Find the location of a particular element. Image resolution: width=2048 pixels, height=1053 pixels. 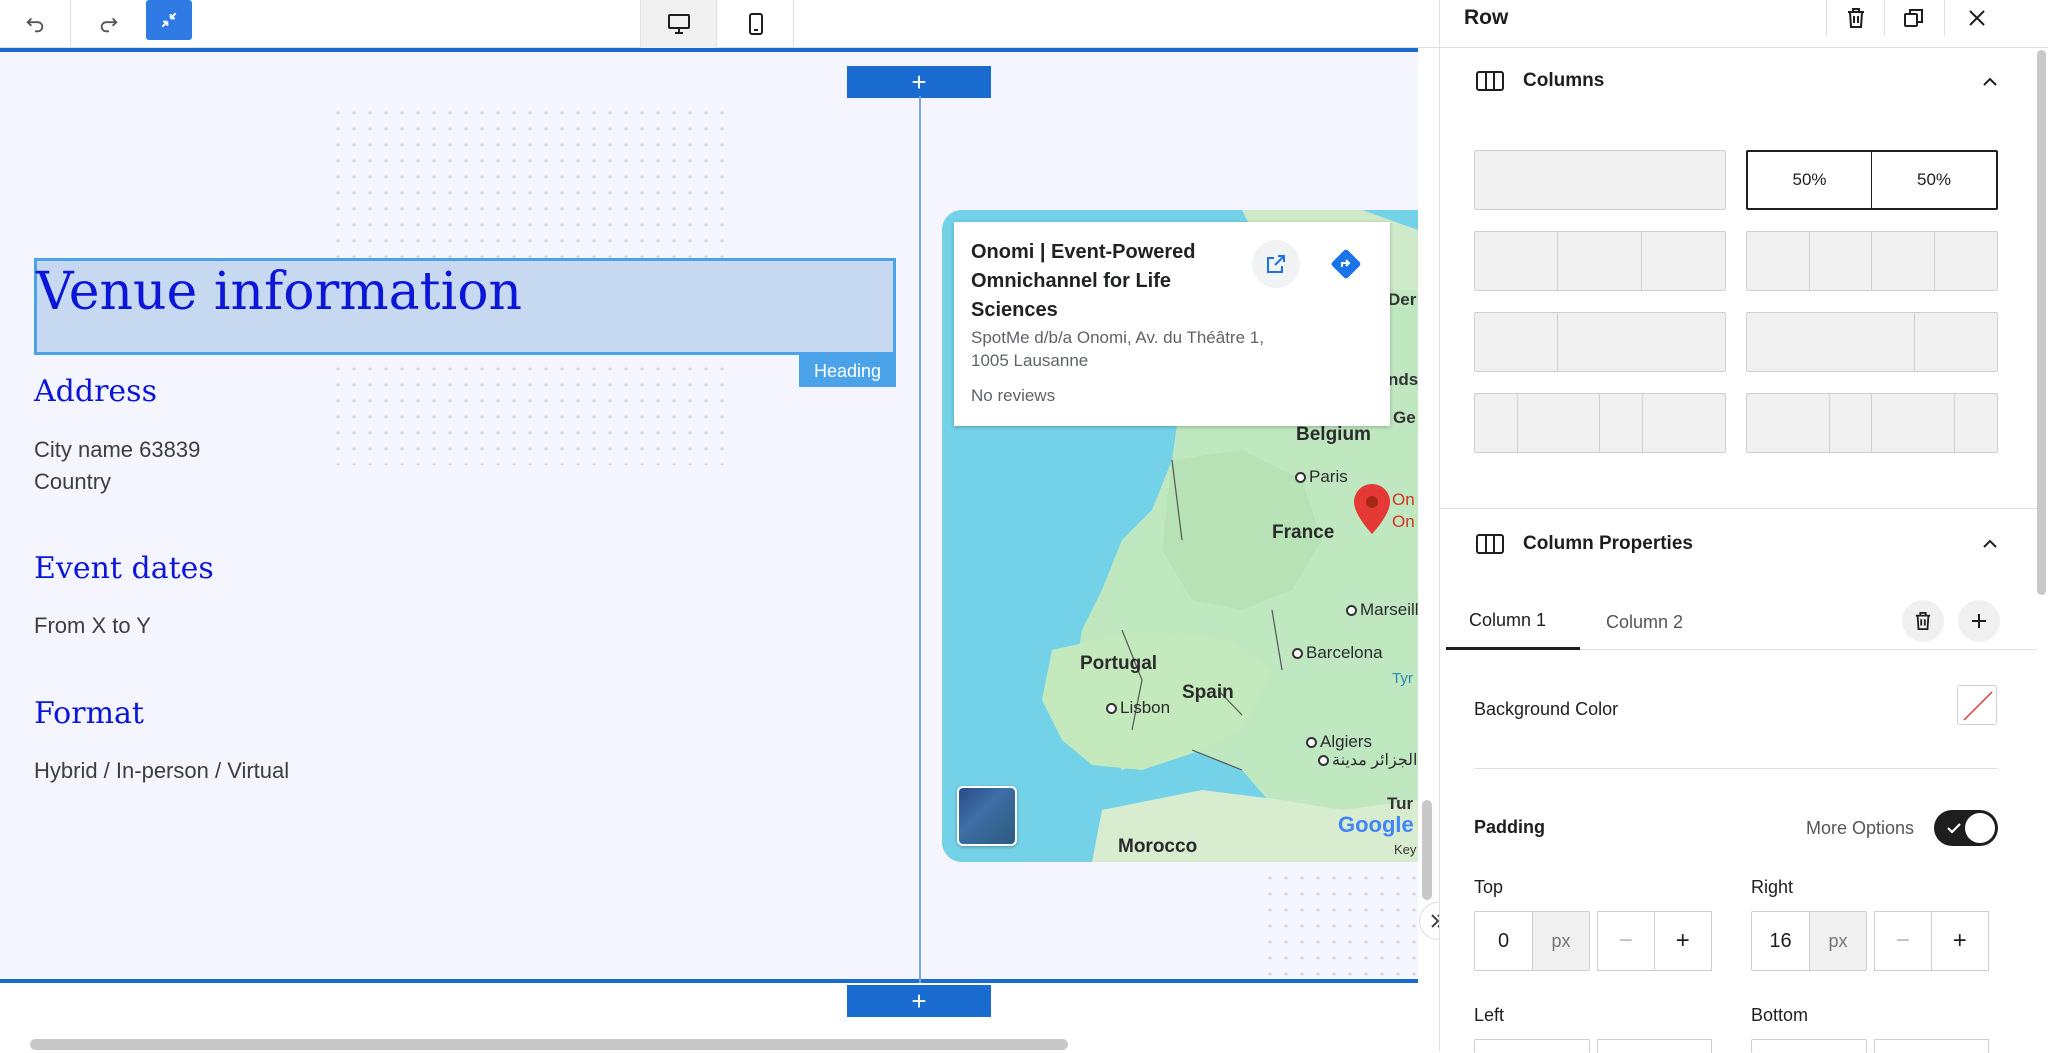

map-partial-label-7: Tur is located at coordinates (1400, 803).